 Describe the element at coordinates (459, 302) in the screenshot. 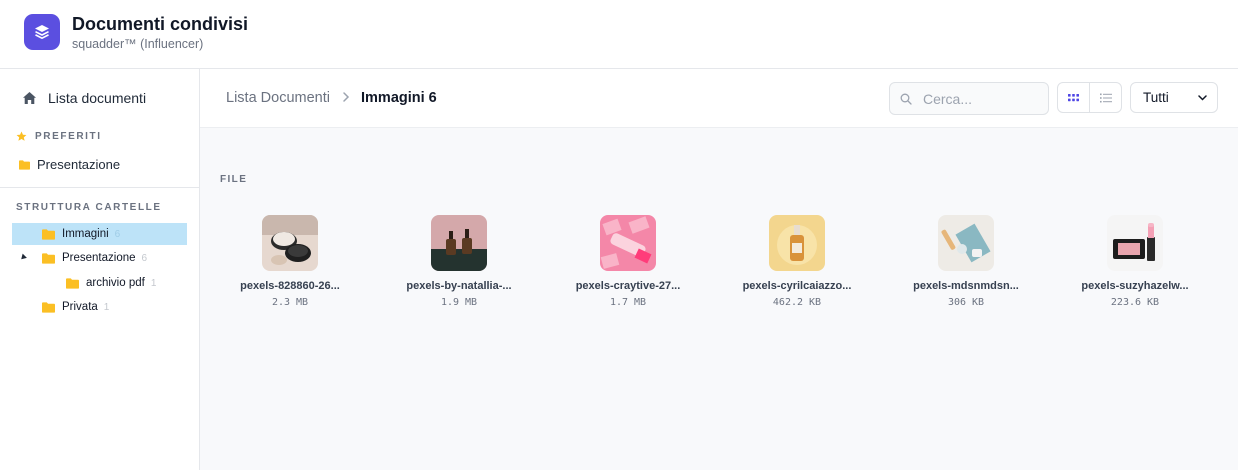

I see `file-size: 1.9 MB` at that location.